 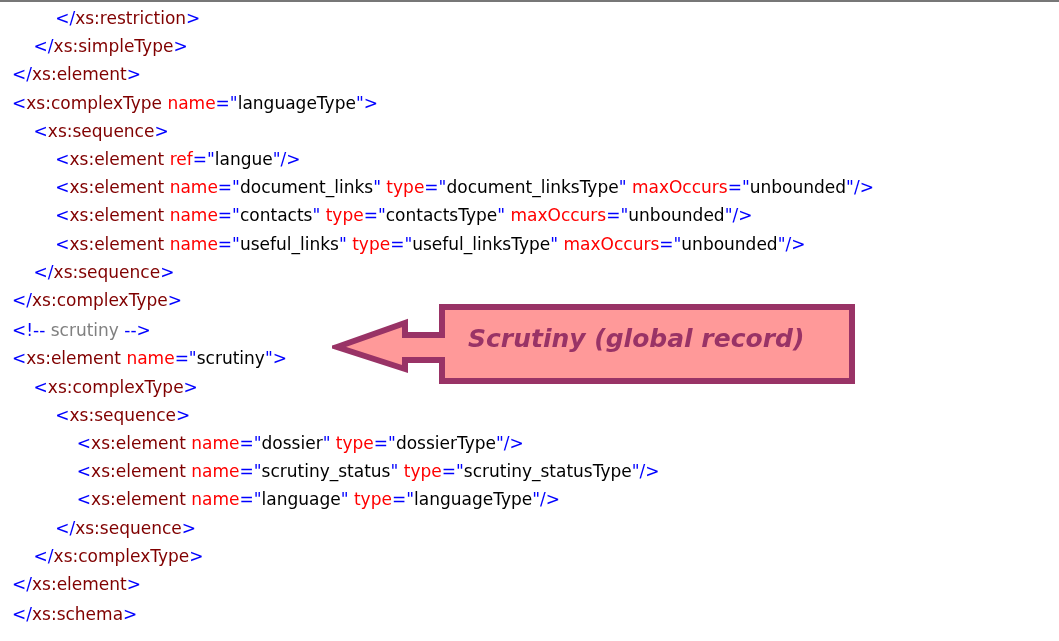 What do you see at coordinates (149, 359) in the screenshot?
I see `code-line: <xs:element name="scrutiny">` at bounding box center [149, 359].